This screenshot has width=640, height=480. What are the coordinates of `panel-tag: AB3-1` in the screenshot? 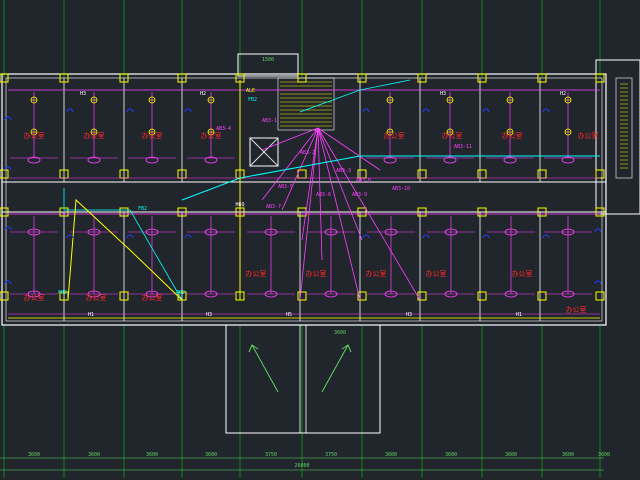 It's located at (269, 121).